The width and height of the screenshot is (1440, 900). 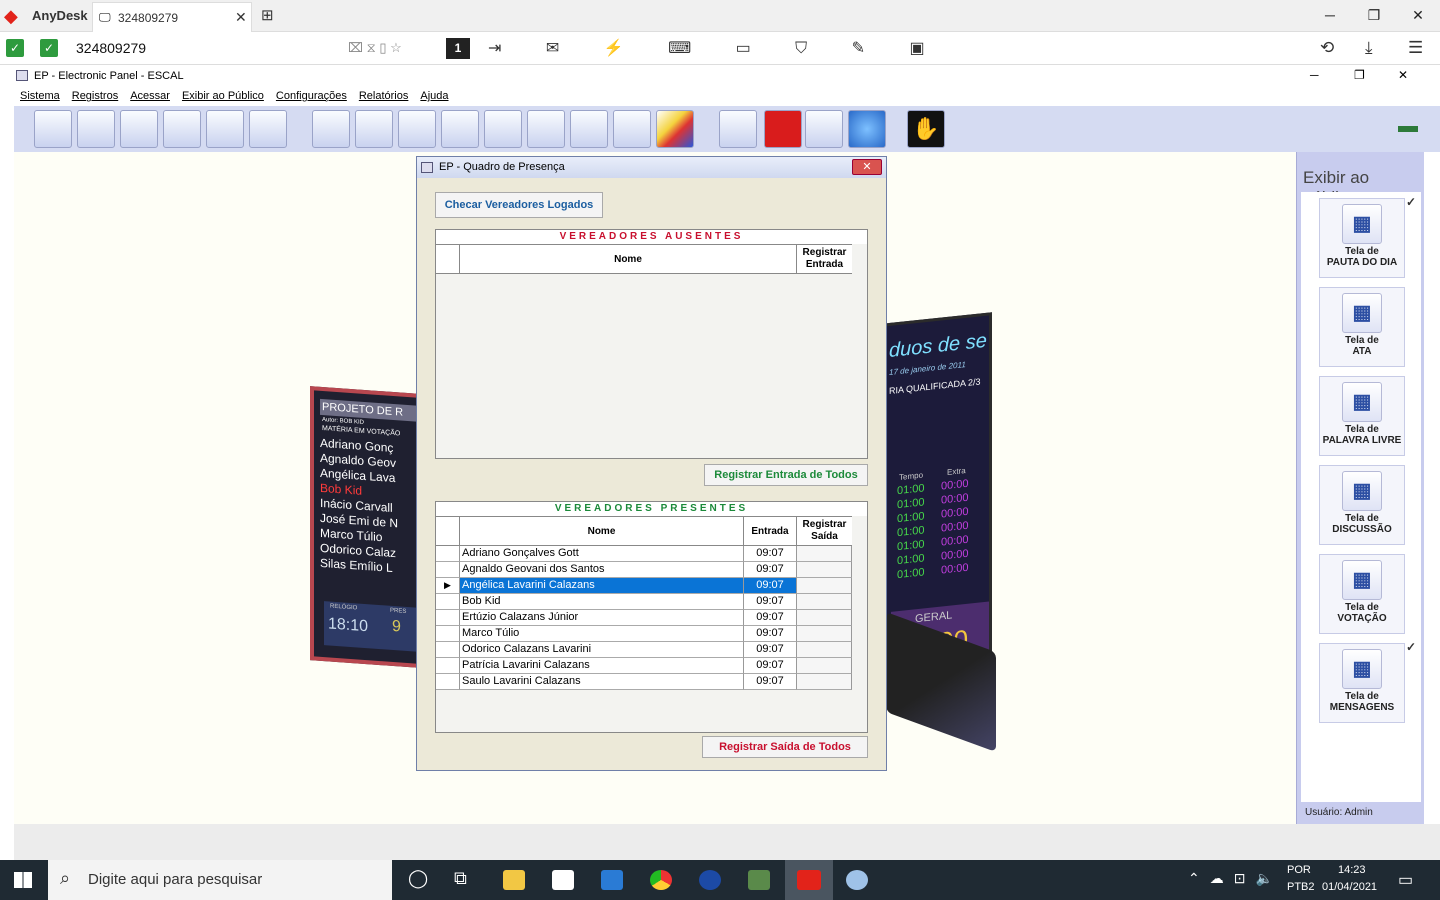 What do you see at coordinates (1362, 594) in the screenshot?
I see `panel-tile: ▦ Tela de VOTAÇÃO` at bounding box center [1362, 594].